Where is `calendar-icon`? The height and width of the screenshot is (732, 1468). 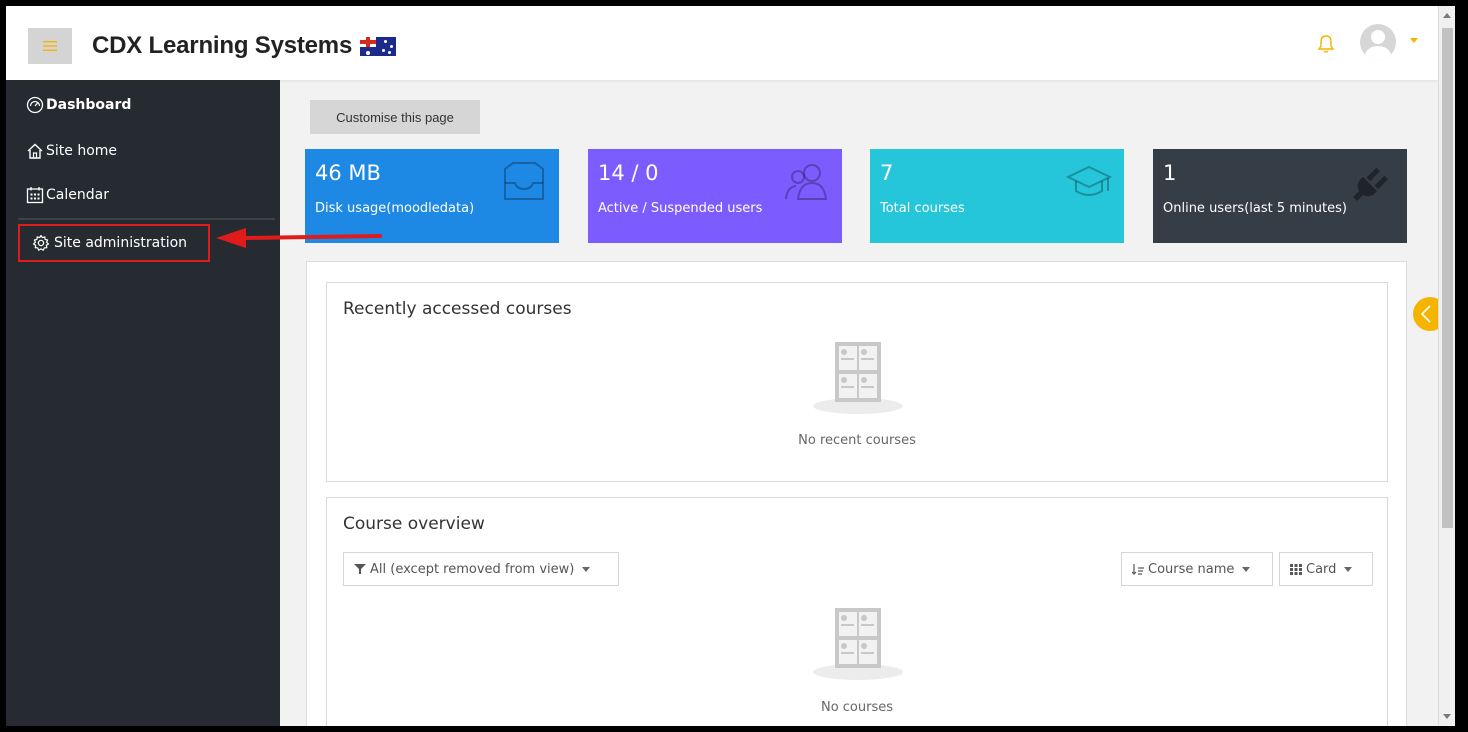
calendar-icon is located at coordinates (35, 195).